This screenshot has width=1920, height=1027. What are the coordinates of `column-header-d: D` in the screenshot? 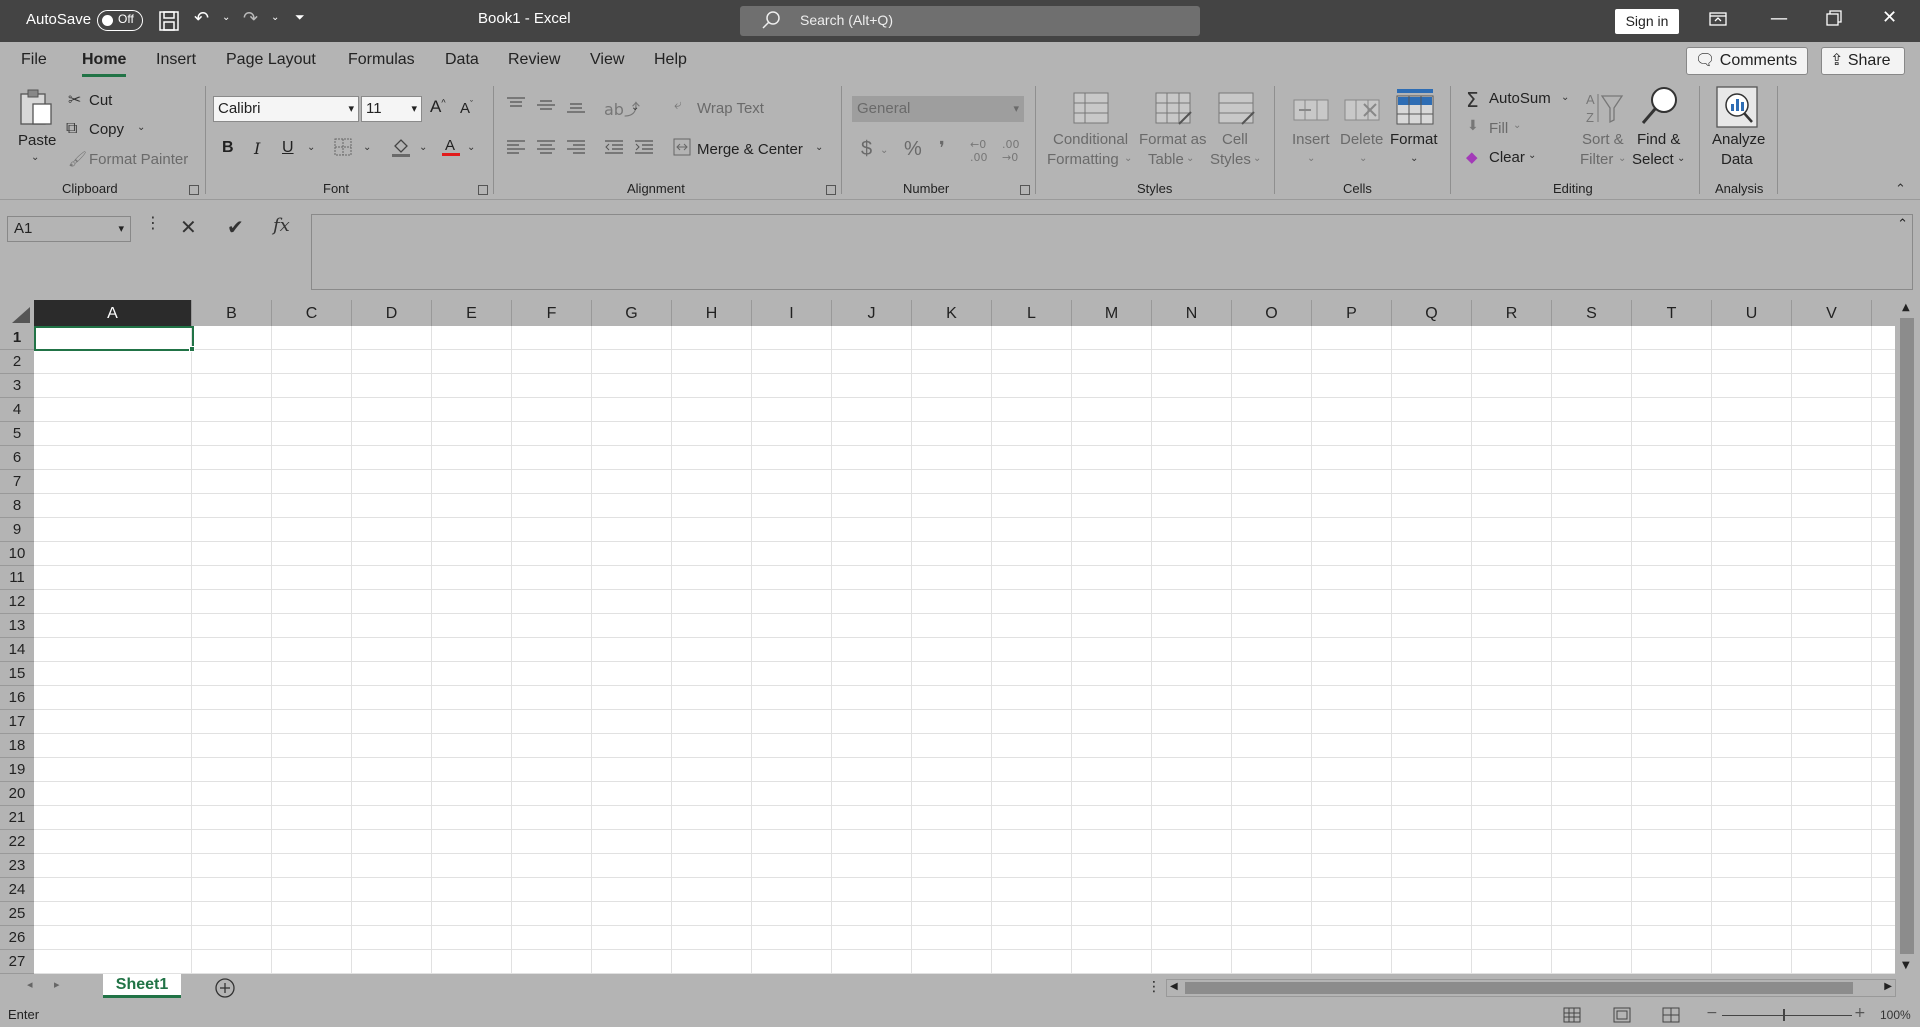 It's located at (392, 313).